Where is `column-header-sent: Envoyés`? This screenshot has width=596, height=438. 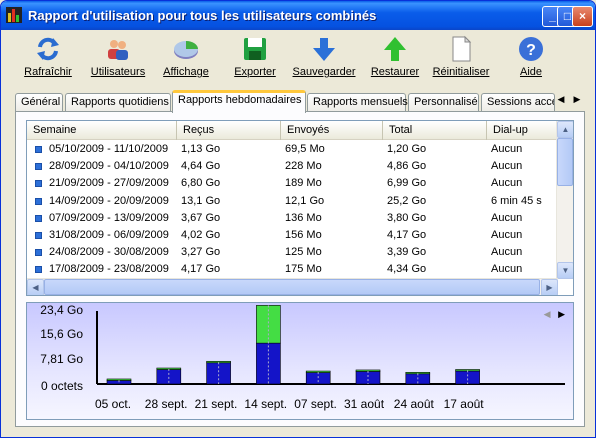 column-header-sent: Envoyés is located at coordinates (332, 130).